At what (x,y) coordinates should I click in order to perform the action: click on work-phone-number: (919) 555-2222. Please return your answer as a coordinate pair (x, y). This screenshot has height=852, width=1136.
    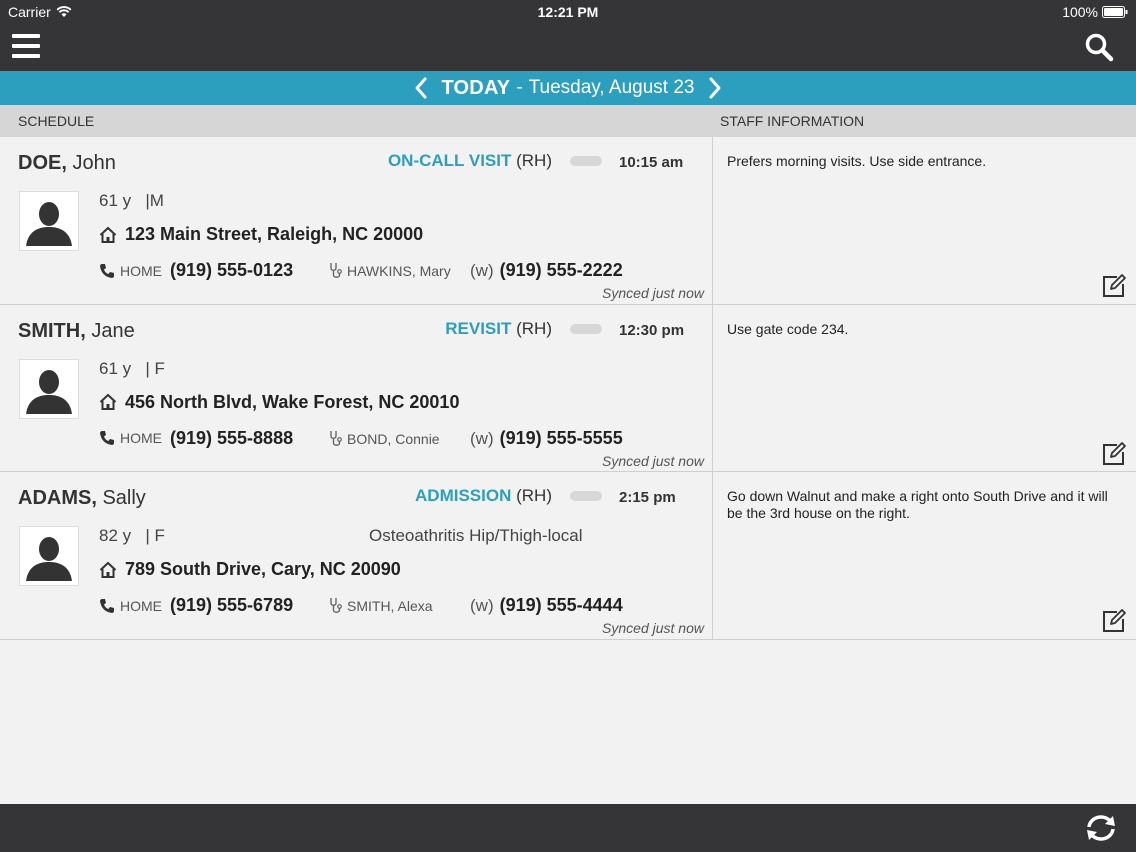
    Looking at the image, I should click on (561, 270).